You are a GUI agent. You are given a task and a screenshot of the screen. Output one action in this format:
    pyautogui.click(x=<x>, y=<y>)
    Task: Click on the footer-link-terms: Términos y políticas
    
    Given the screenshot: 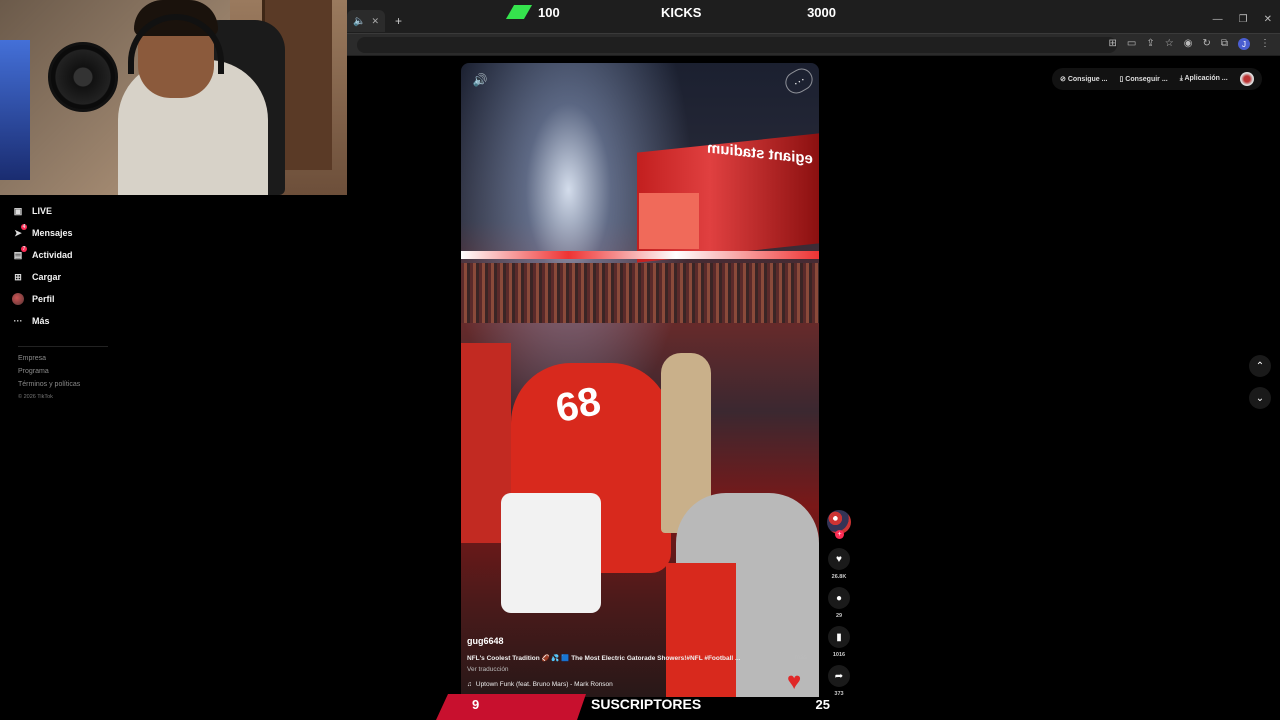 What is the action you would take?
    pyautogui.click(x=109, y=384)
    